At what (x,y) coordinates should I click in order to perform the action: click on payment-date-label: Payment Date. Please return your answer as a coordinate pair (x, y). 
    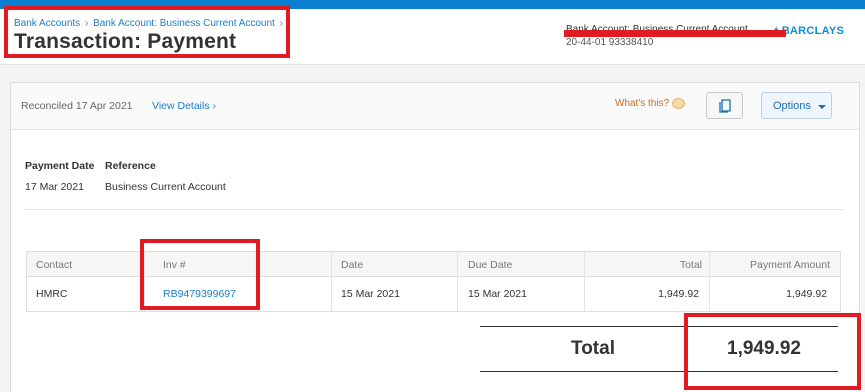
    Looking at the image, I should click on (60, 166).